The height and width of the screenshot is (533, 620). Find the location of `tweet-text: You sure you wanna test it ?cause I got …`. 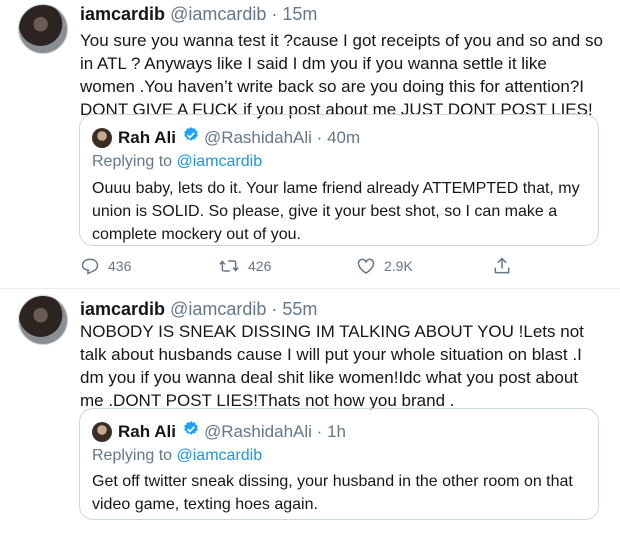

tweet-text: You sure you wanna test it ?cause I got … is located at coordinates (341, 75).